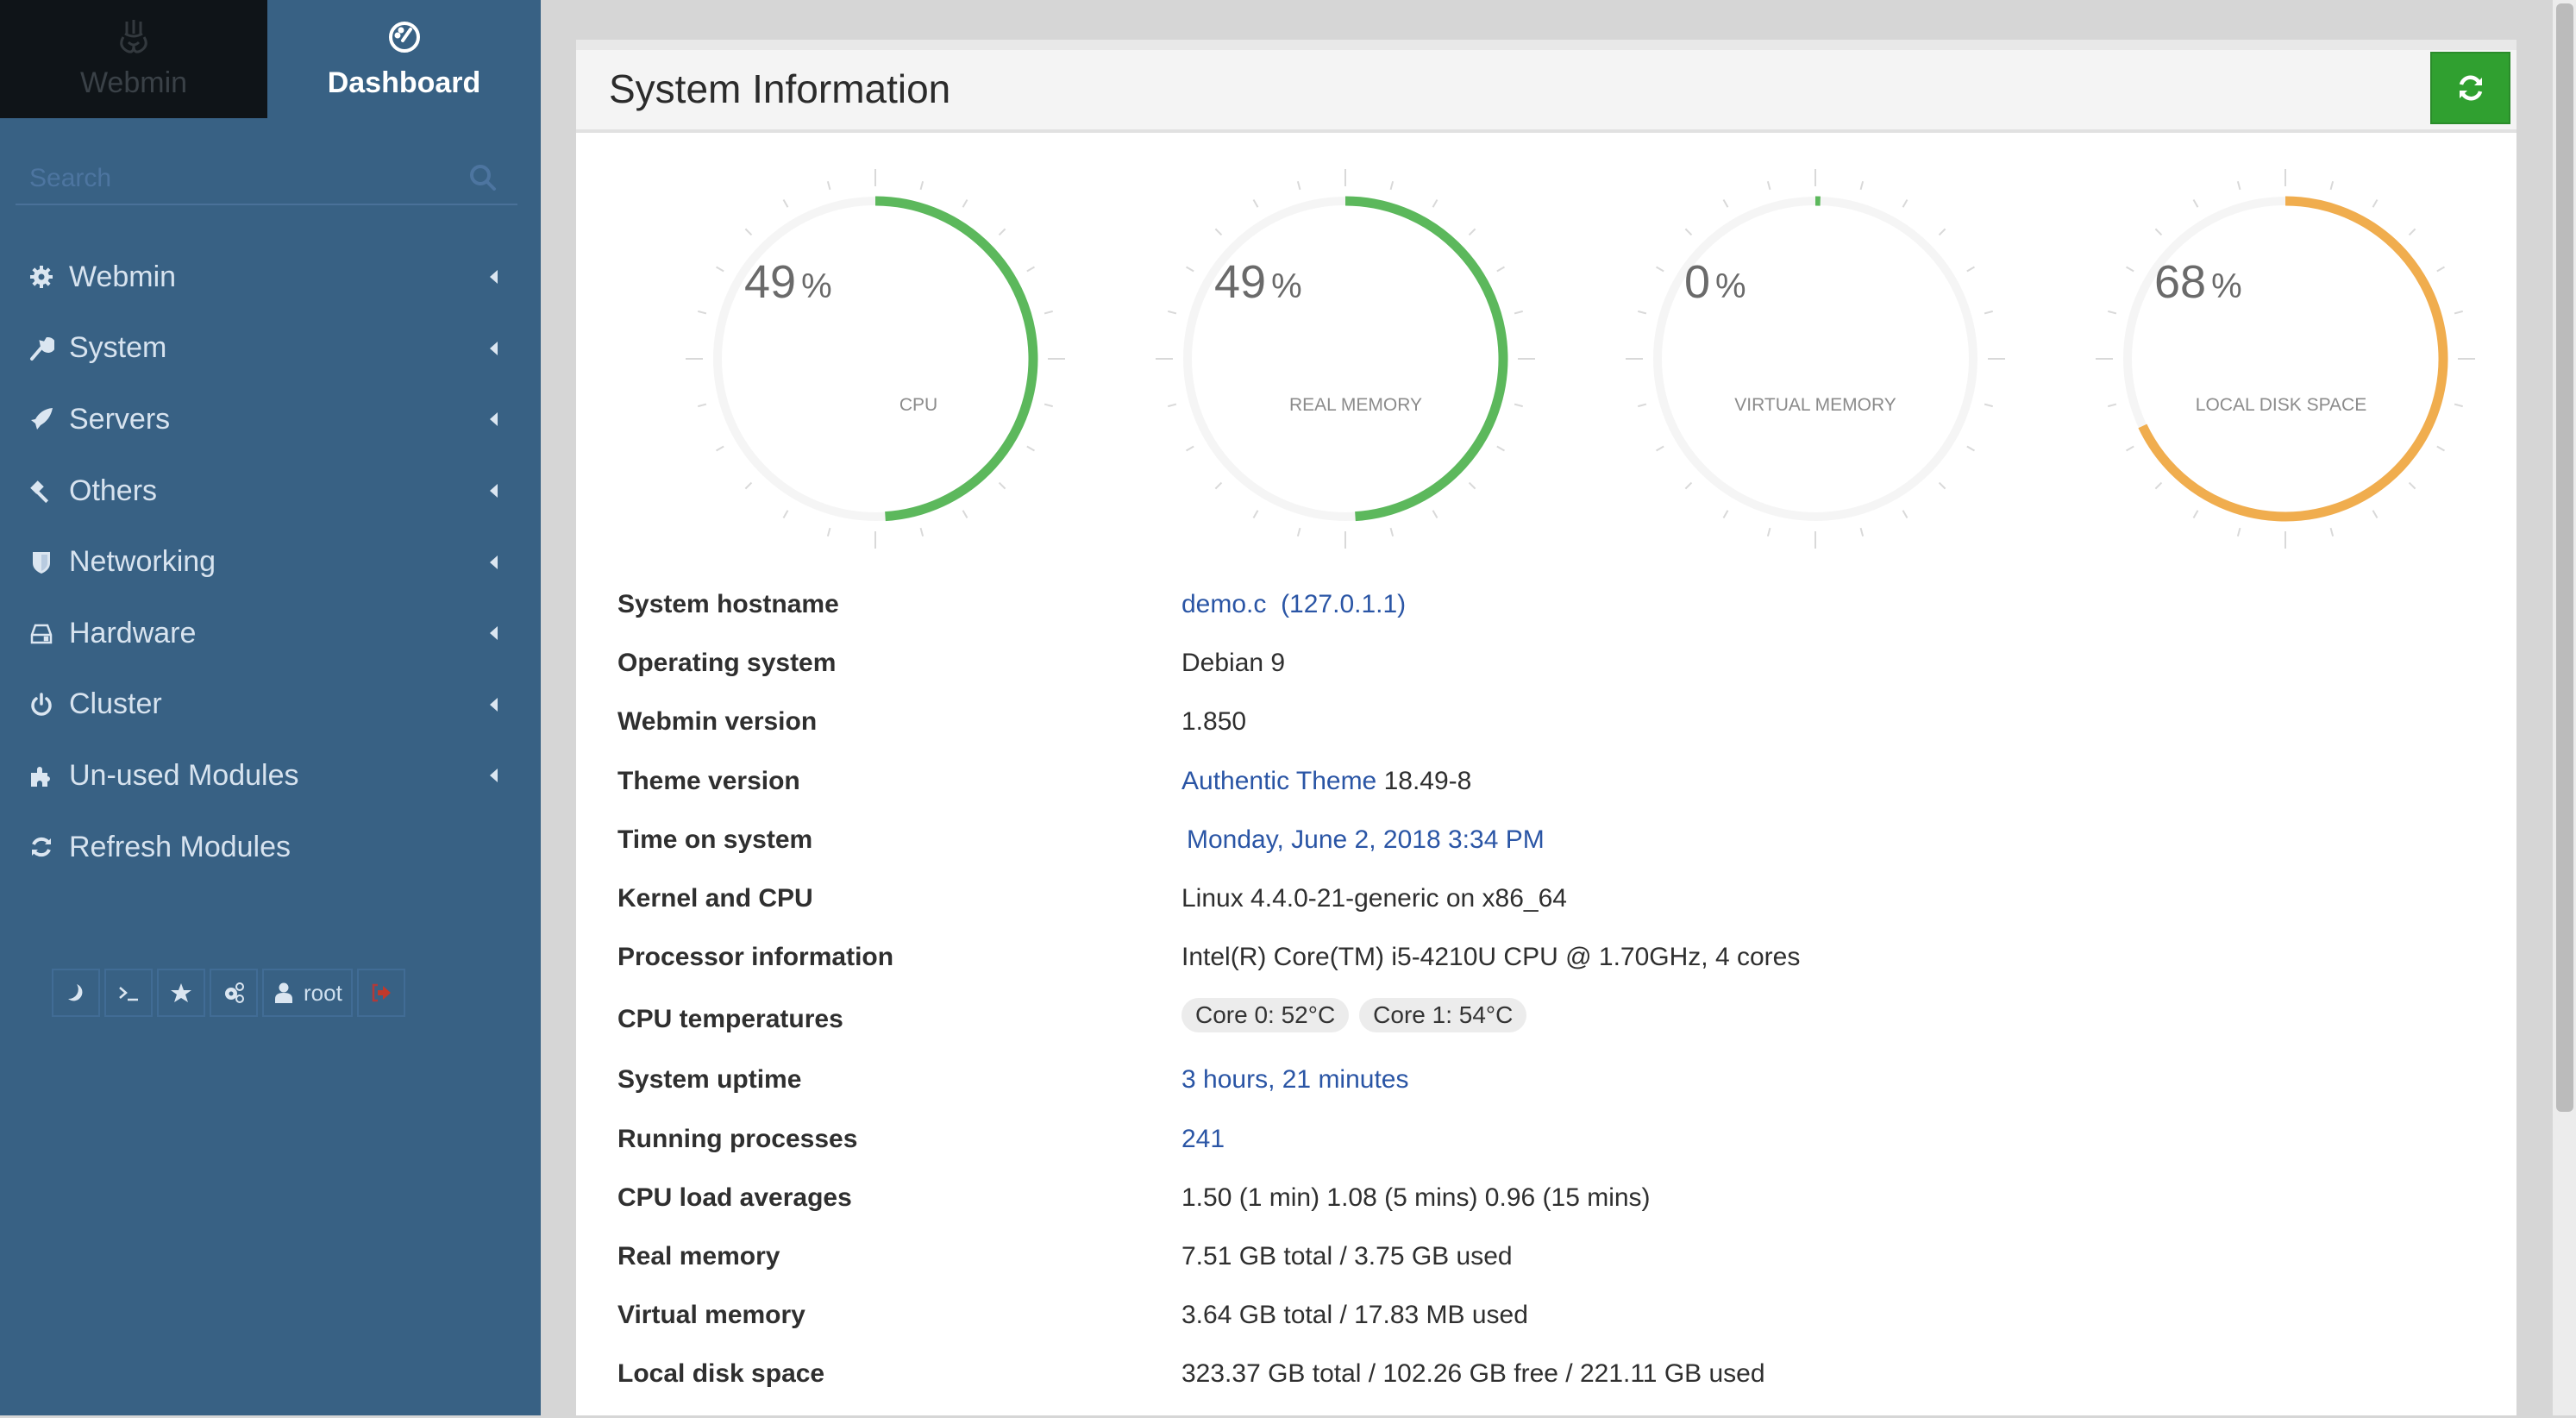 Image resolution: width=2576 pixels, height=1418 pixels. What do you see at coordinates (1347, 1256) in the screenshot?
I see `info-value: 7.51 GB total / 3.75 GB used` at bounding box center [1347, 1256].